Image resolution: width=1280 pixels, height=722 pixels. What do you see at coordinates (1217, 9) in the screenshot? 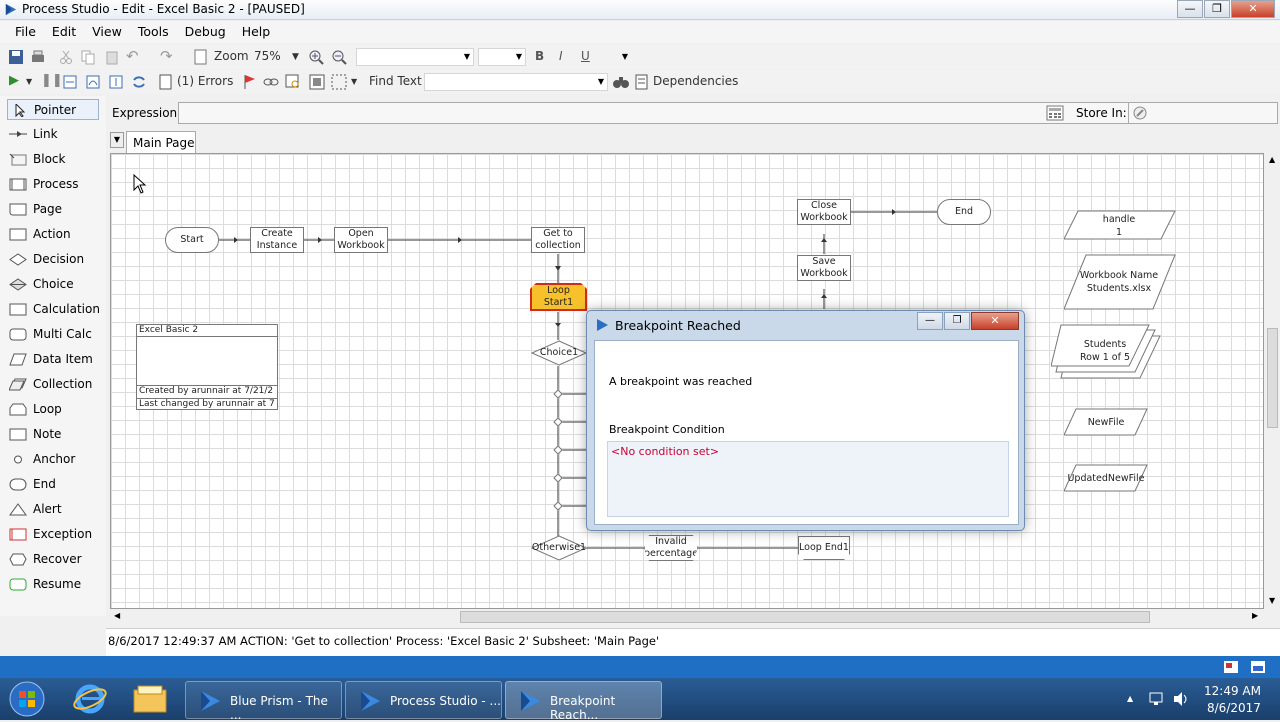
I see `maximize-button: ❐` at bounding box center [1217, 9].